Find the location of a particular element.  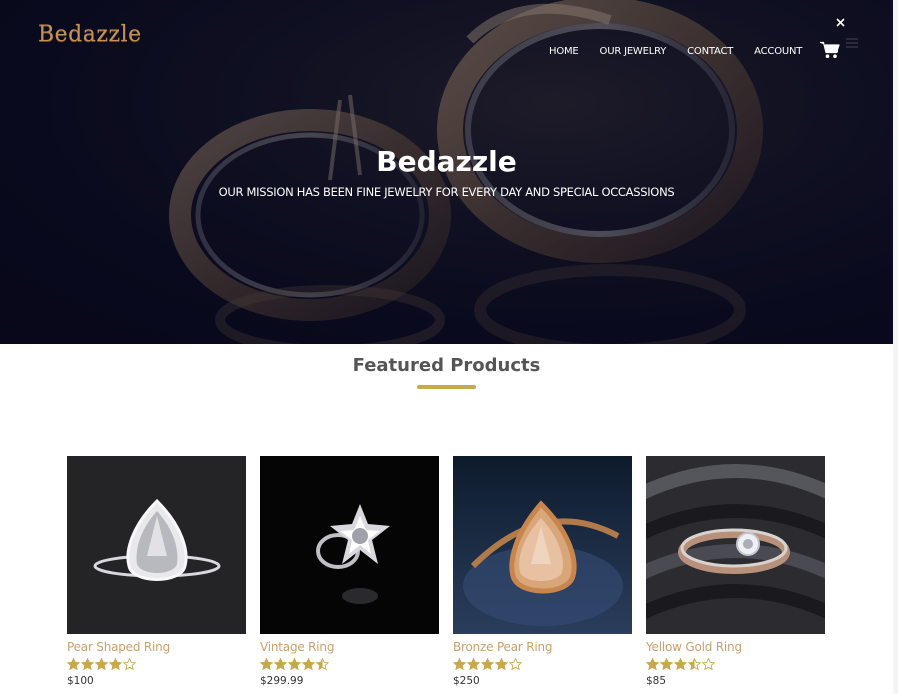

pear-shaped-ring-image is located at coordinates (156, 545).